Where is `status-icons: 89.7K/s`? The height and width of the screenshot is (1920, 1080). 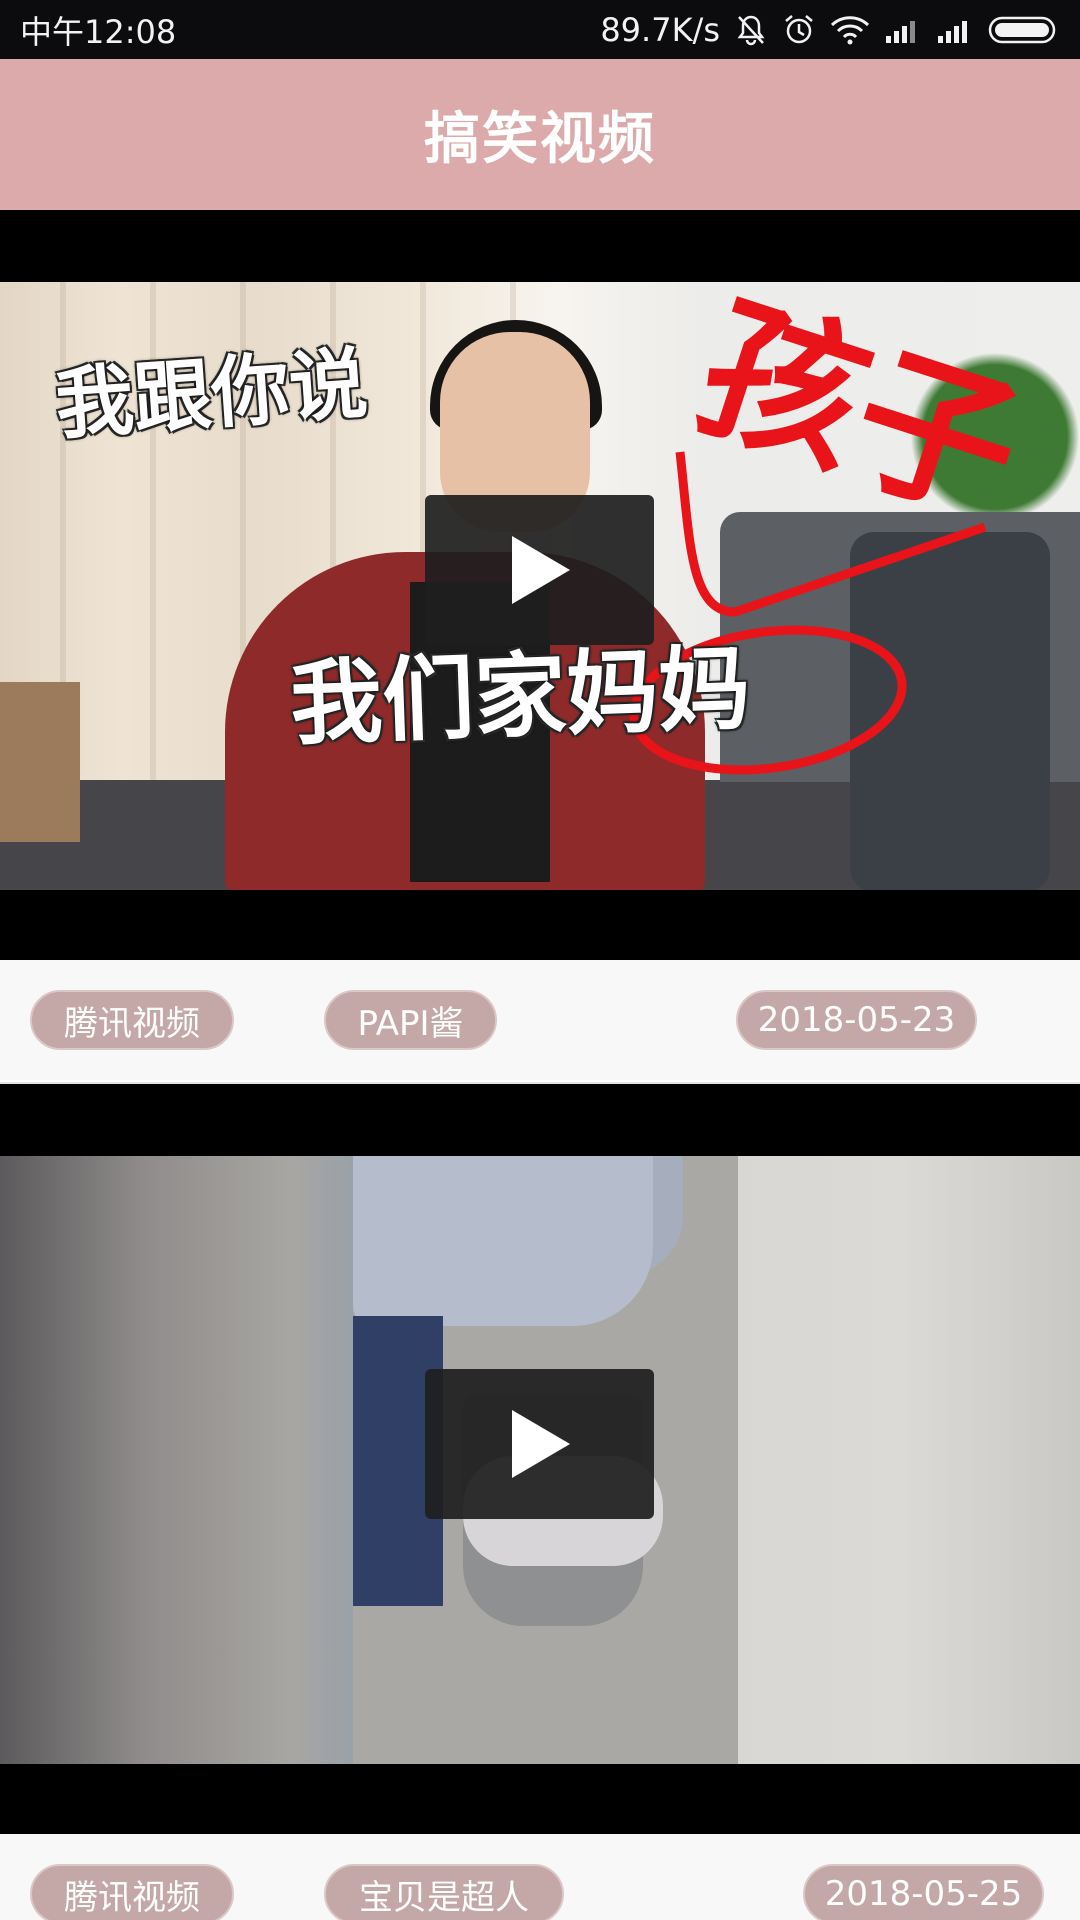
status-icons: 89.7K/s is located at coordinates (830, 30).